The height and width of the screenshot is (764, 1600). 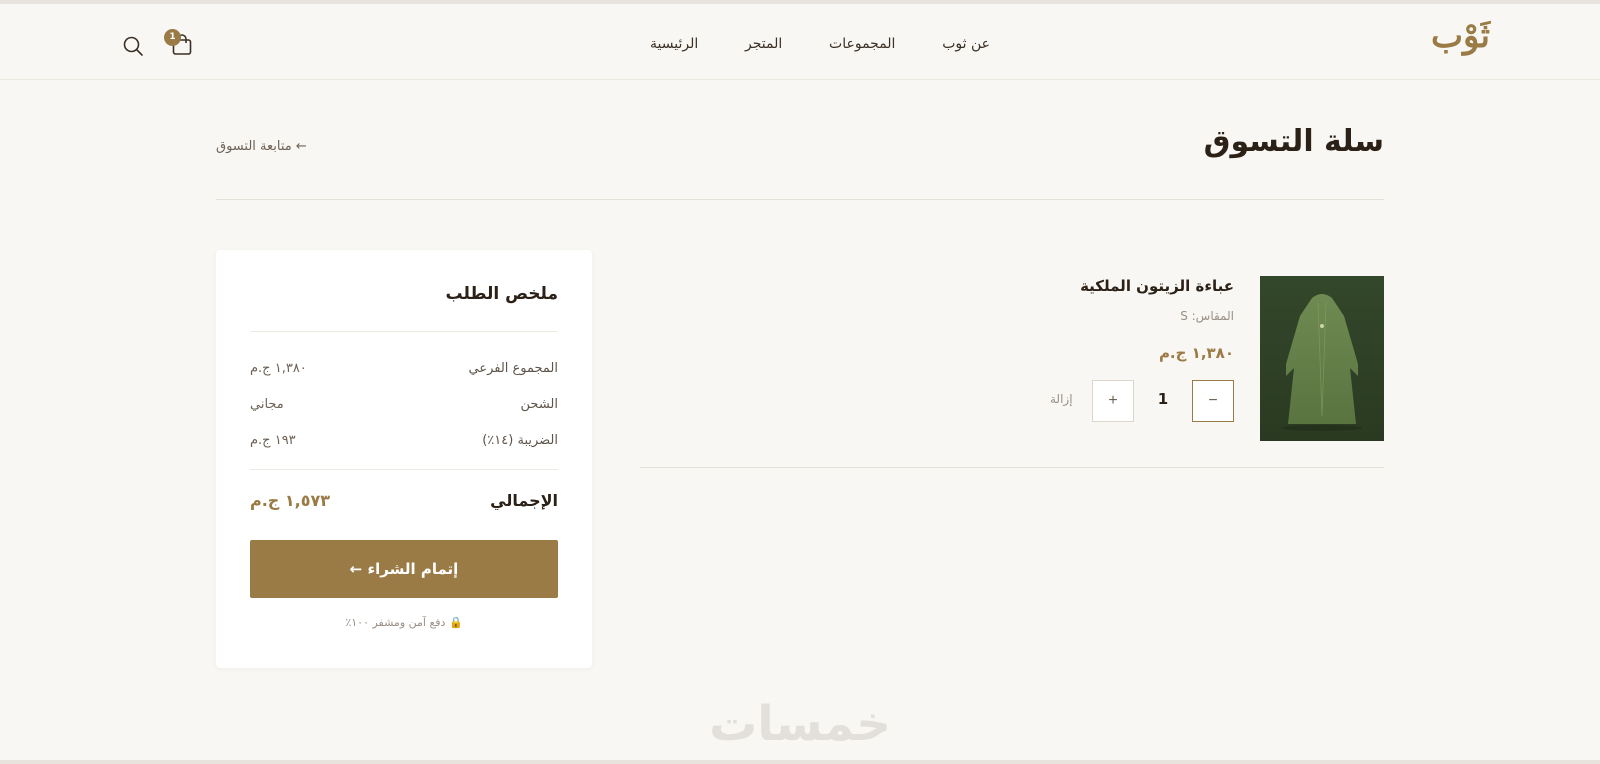 What do you see at coordinates (404, 407) in the screenshot?
I see `summary-row-shipping: الشحن مجاني` at bounding box center [404, 407].